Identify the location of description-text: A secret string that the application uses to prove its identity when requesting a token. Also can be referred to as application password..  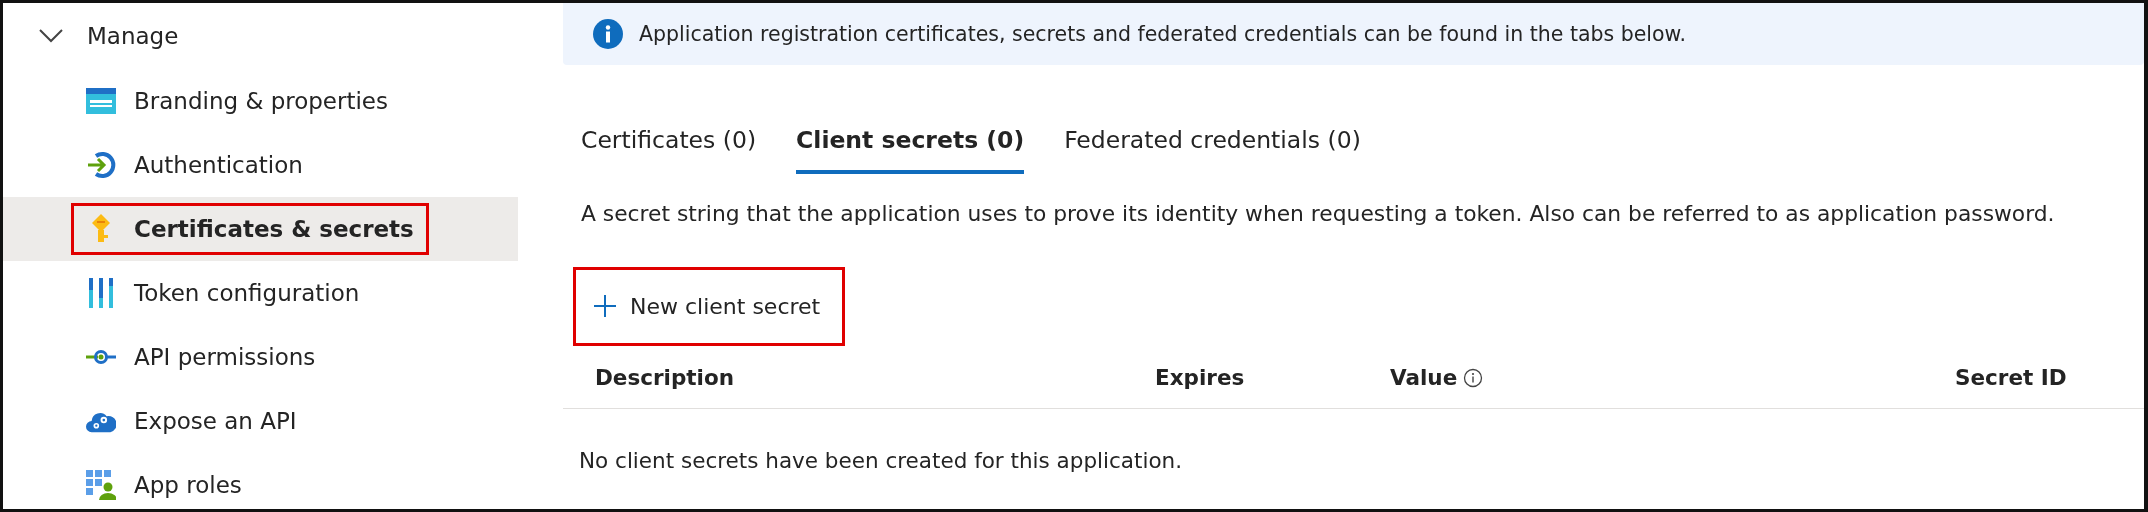
(1318, 214).